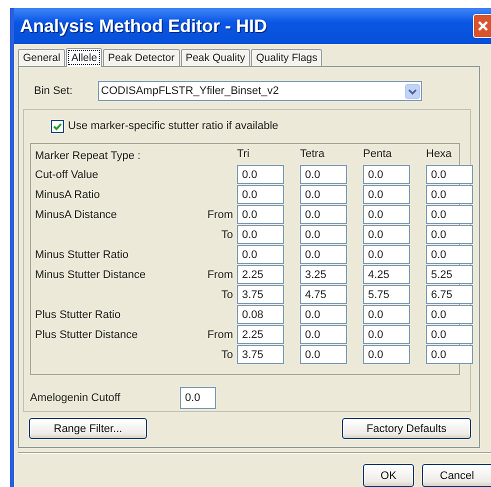 The image size is (491, 487). I want to click on tab: General, so click(42, 57).